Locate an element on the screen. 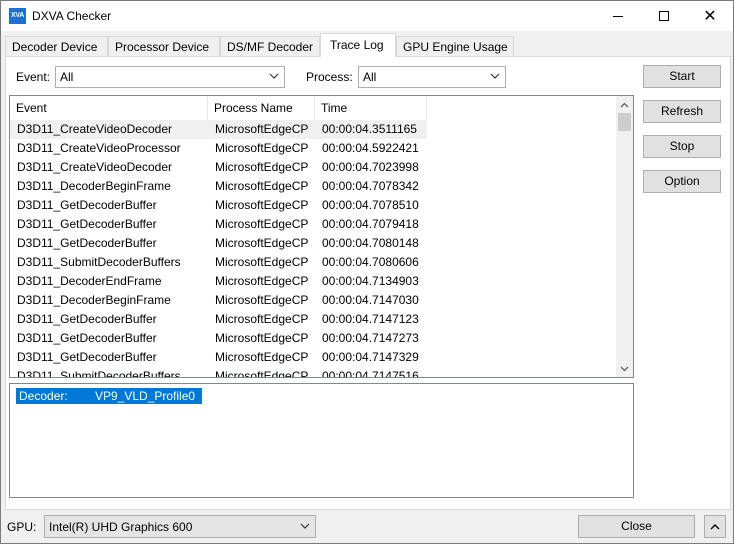 Image resolution: width=734 pixels, height=544 pixels. stop-button: Stop is located at coordinates (682, 146).